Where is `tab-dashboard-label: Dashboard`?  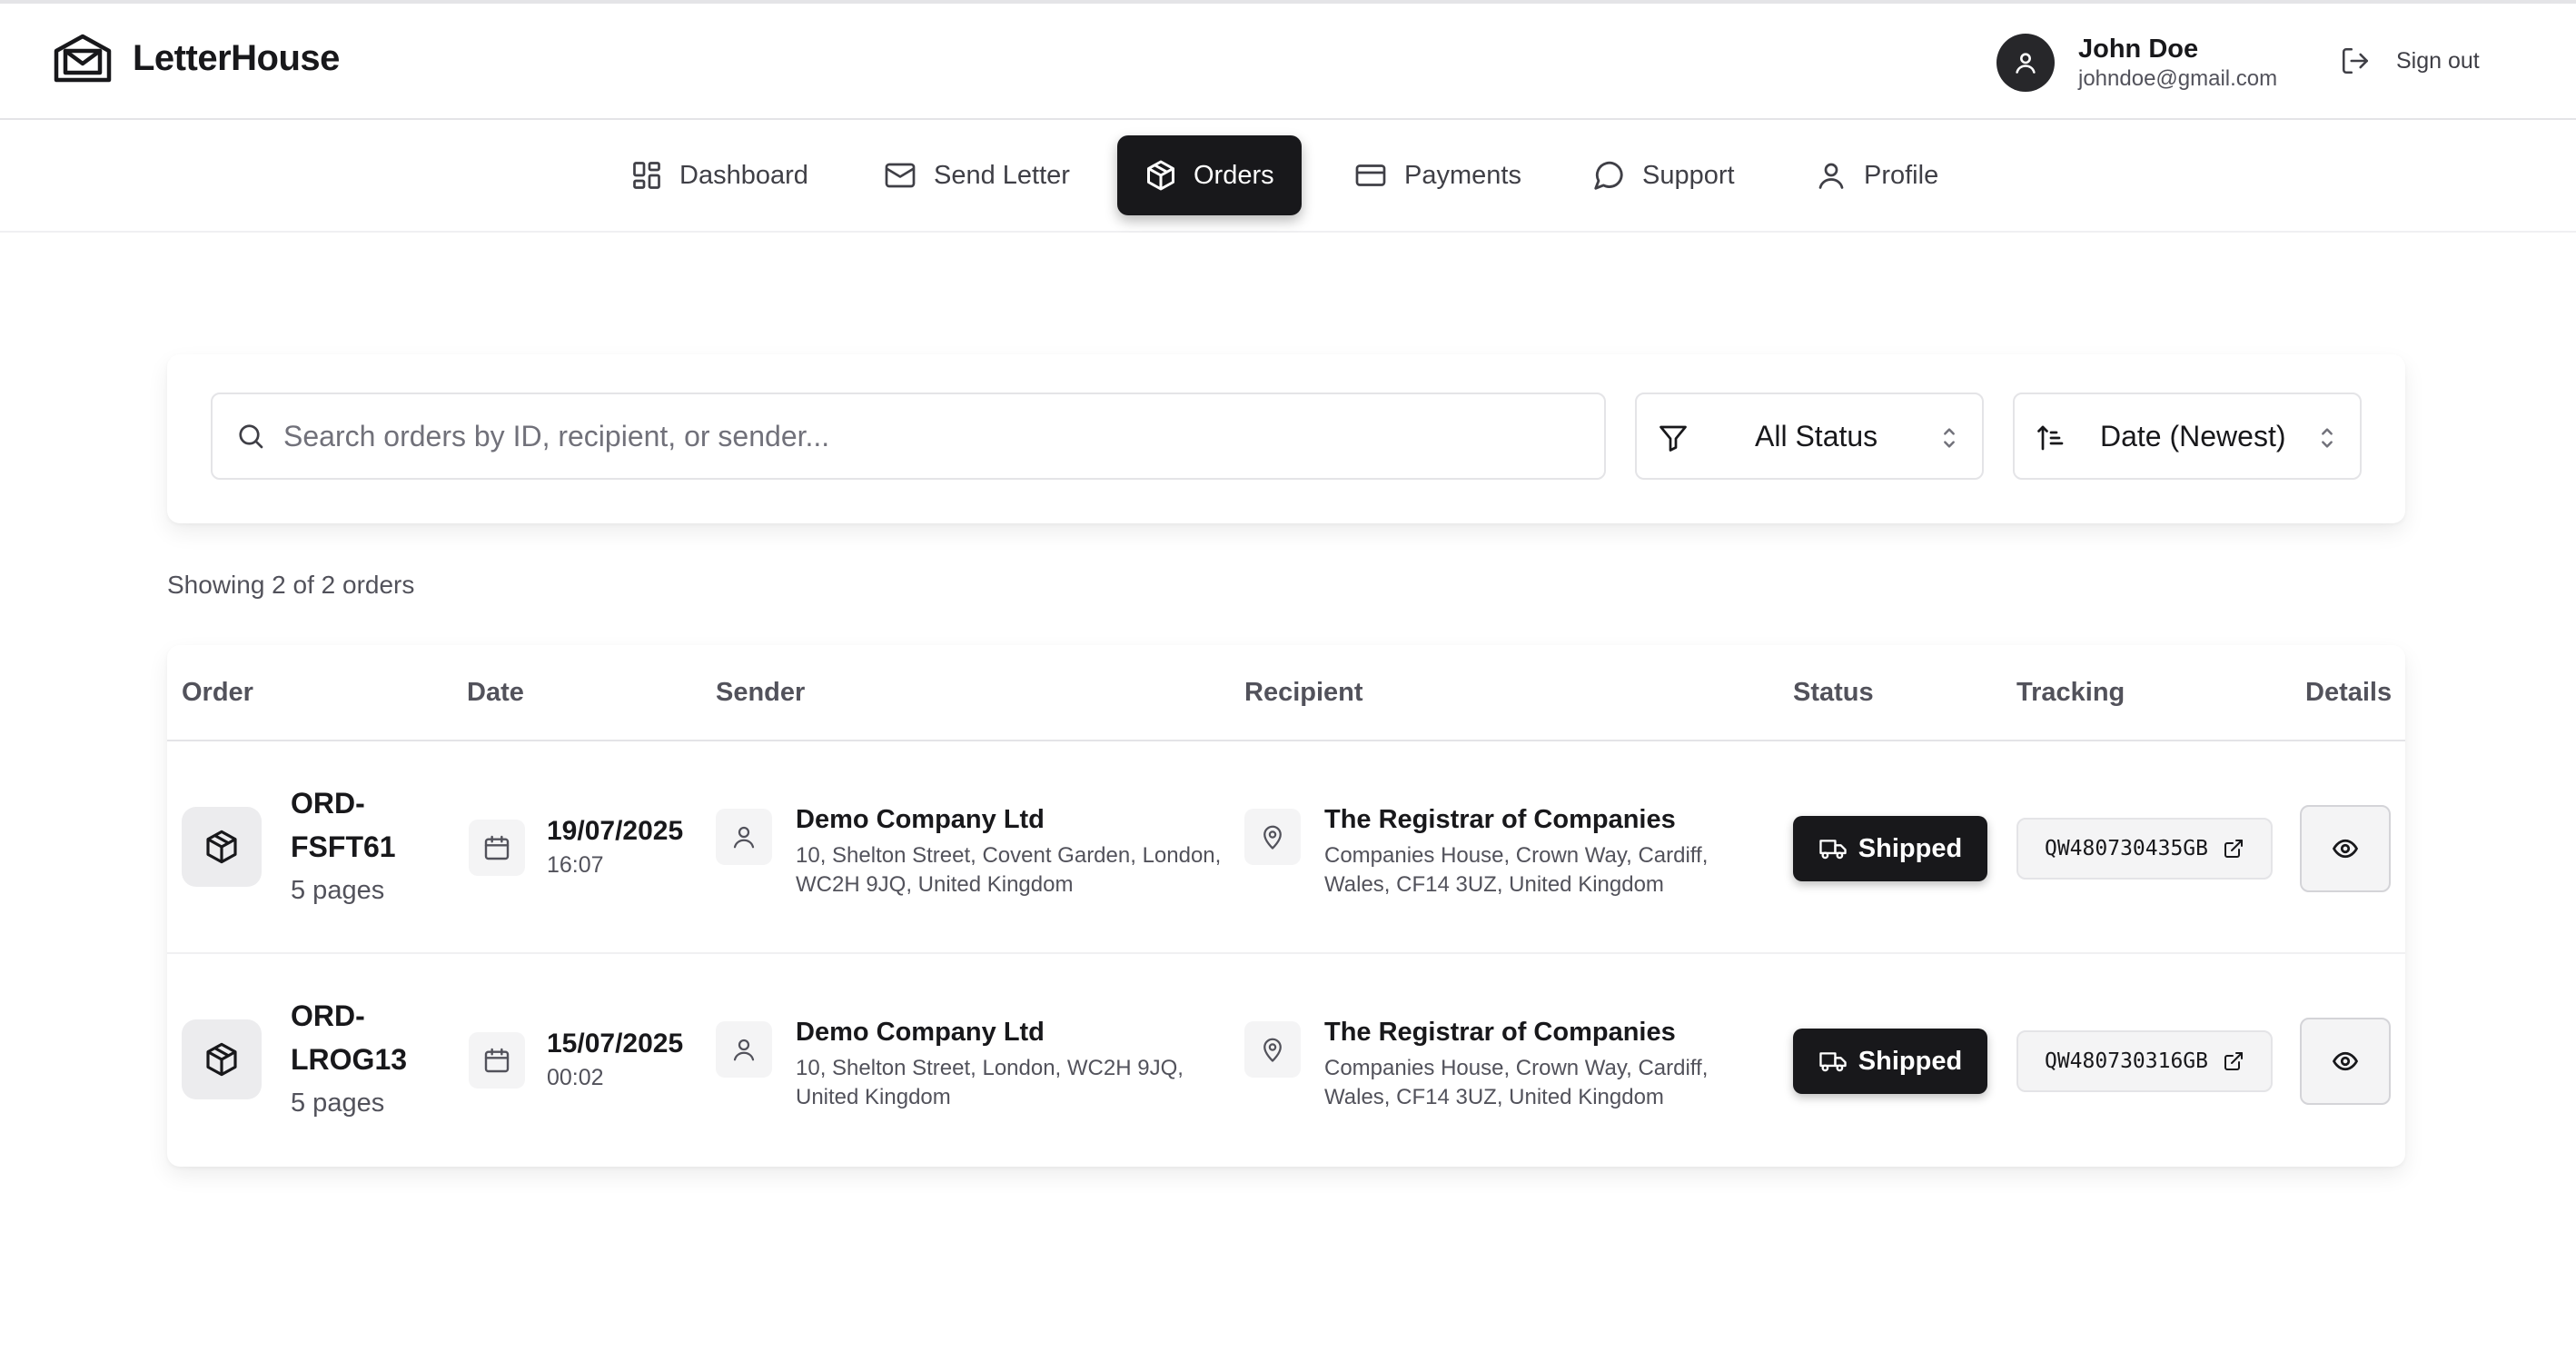 tab-dashboard-label: Dashboard is located at coordinates (743, 175).